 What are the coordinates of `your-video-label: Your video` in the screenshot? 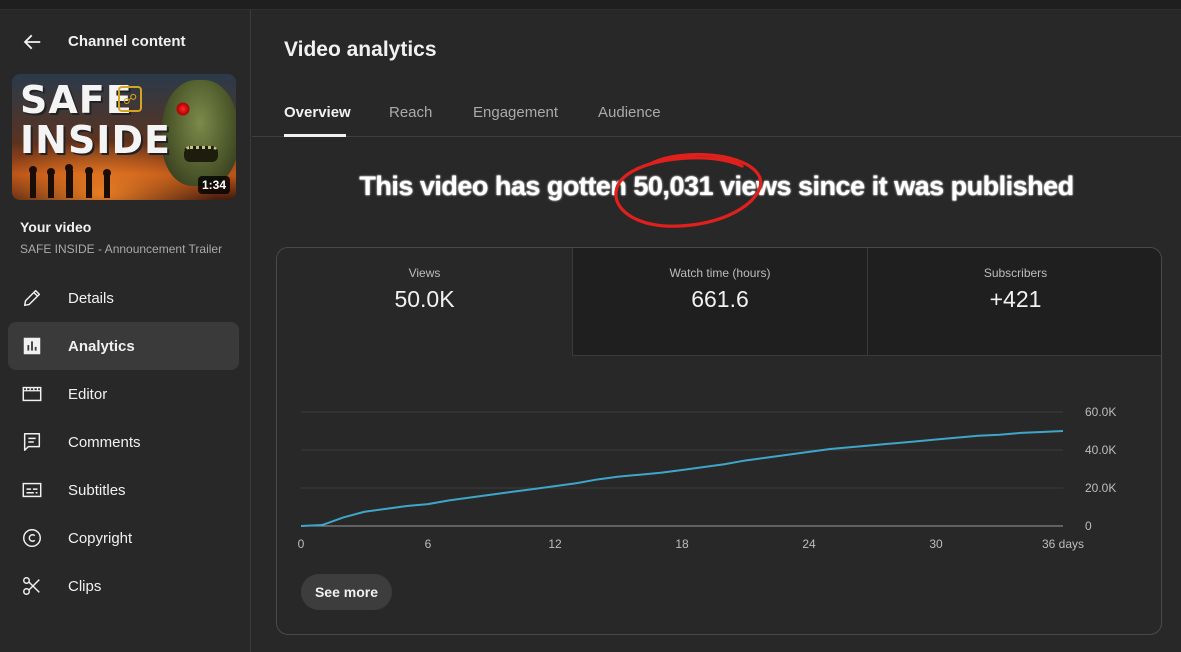 It's located at (56, 227).